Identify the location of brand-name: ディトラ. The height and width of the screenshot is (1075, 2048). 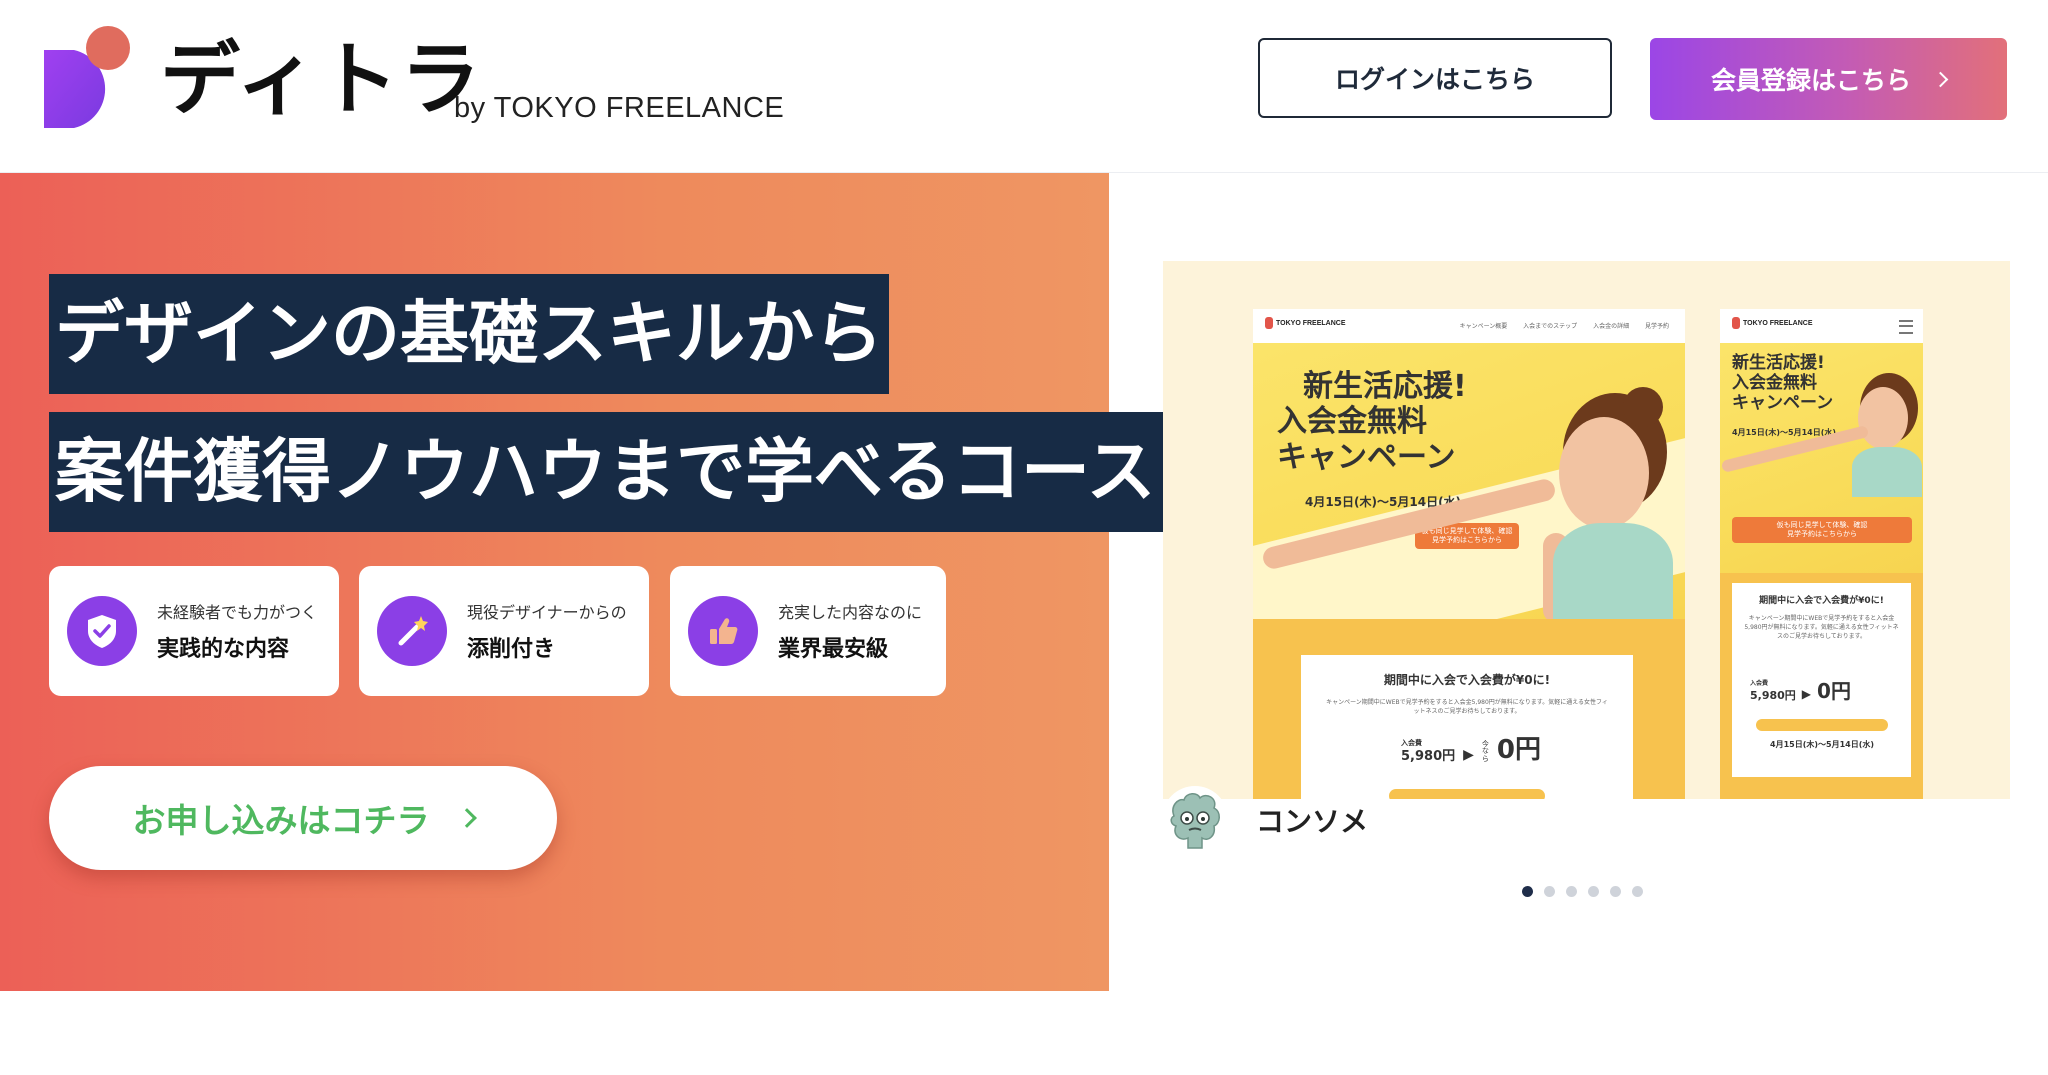
(321, 80).